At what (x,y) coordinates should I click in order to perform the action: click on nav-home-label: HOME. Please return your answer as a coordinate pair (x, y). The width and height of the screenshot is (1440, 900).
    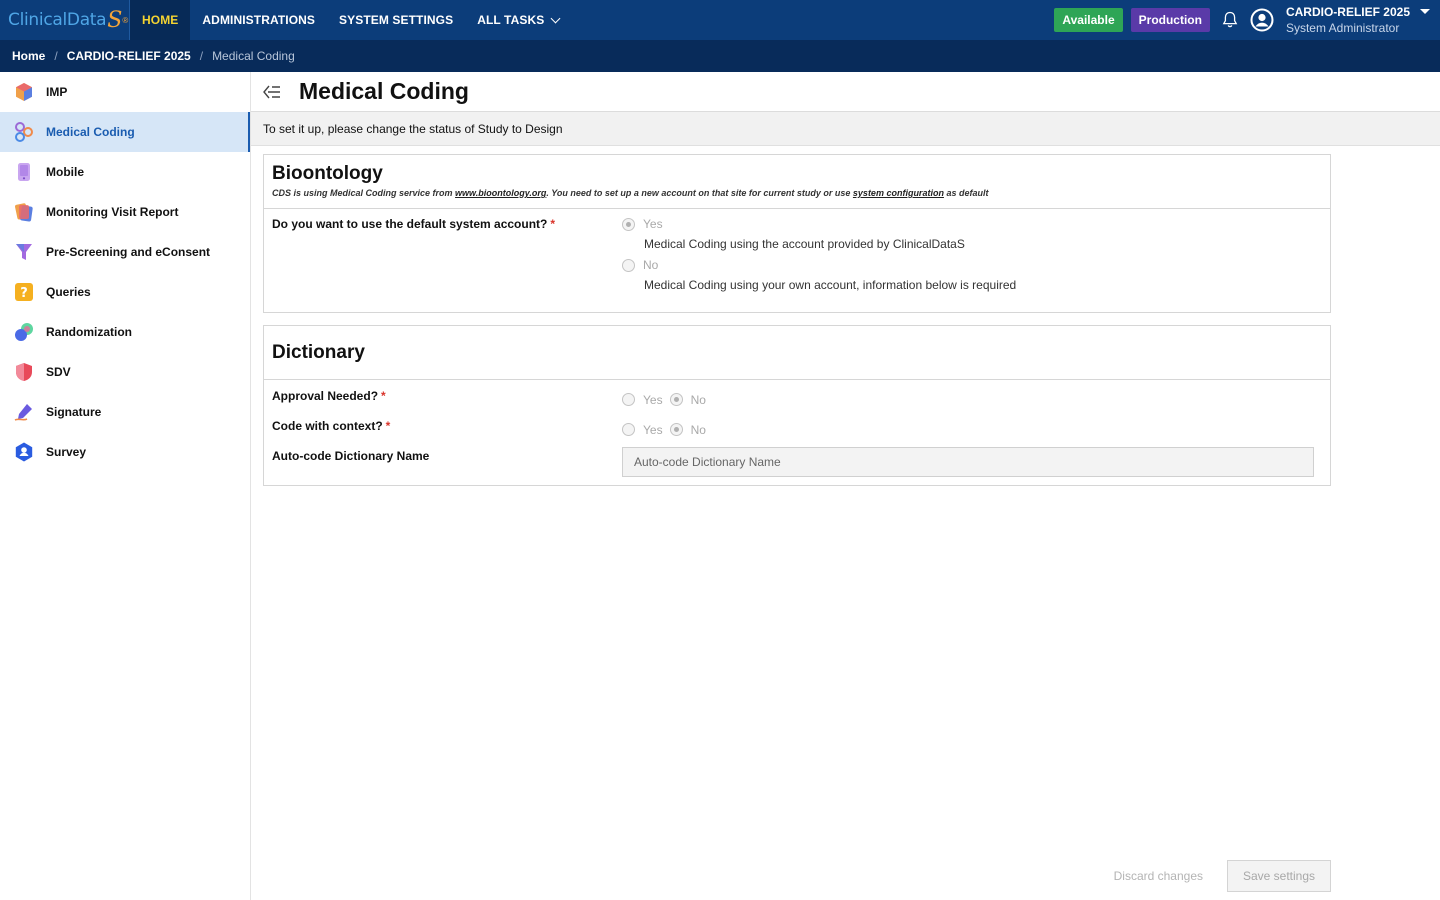
    Looking at the image, I should click on (160, 20).